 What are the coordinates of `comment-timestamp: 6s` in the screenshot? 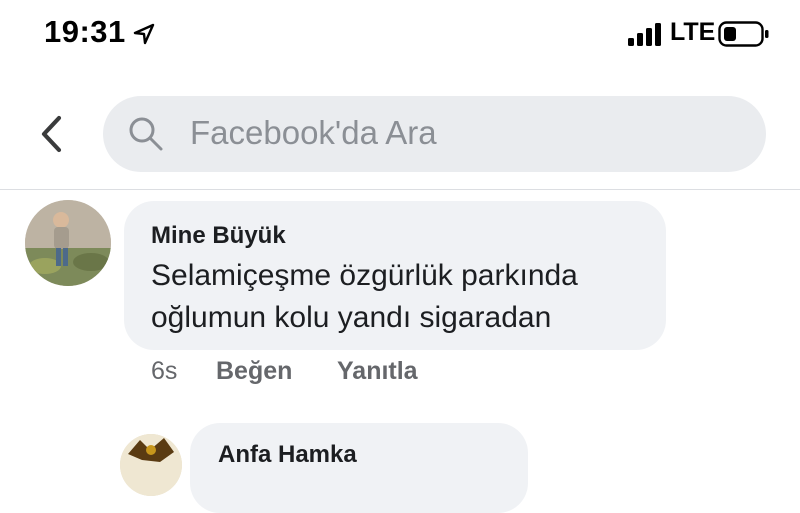 It's located at (164, 371).